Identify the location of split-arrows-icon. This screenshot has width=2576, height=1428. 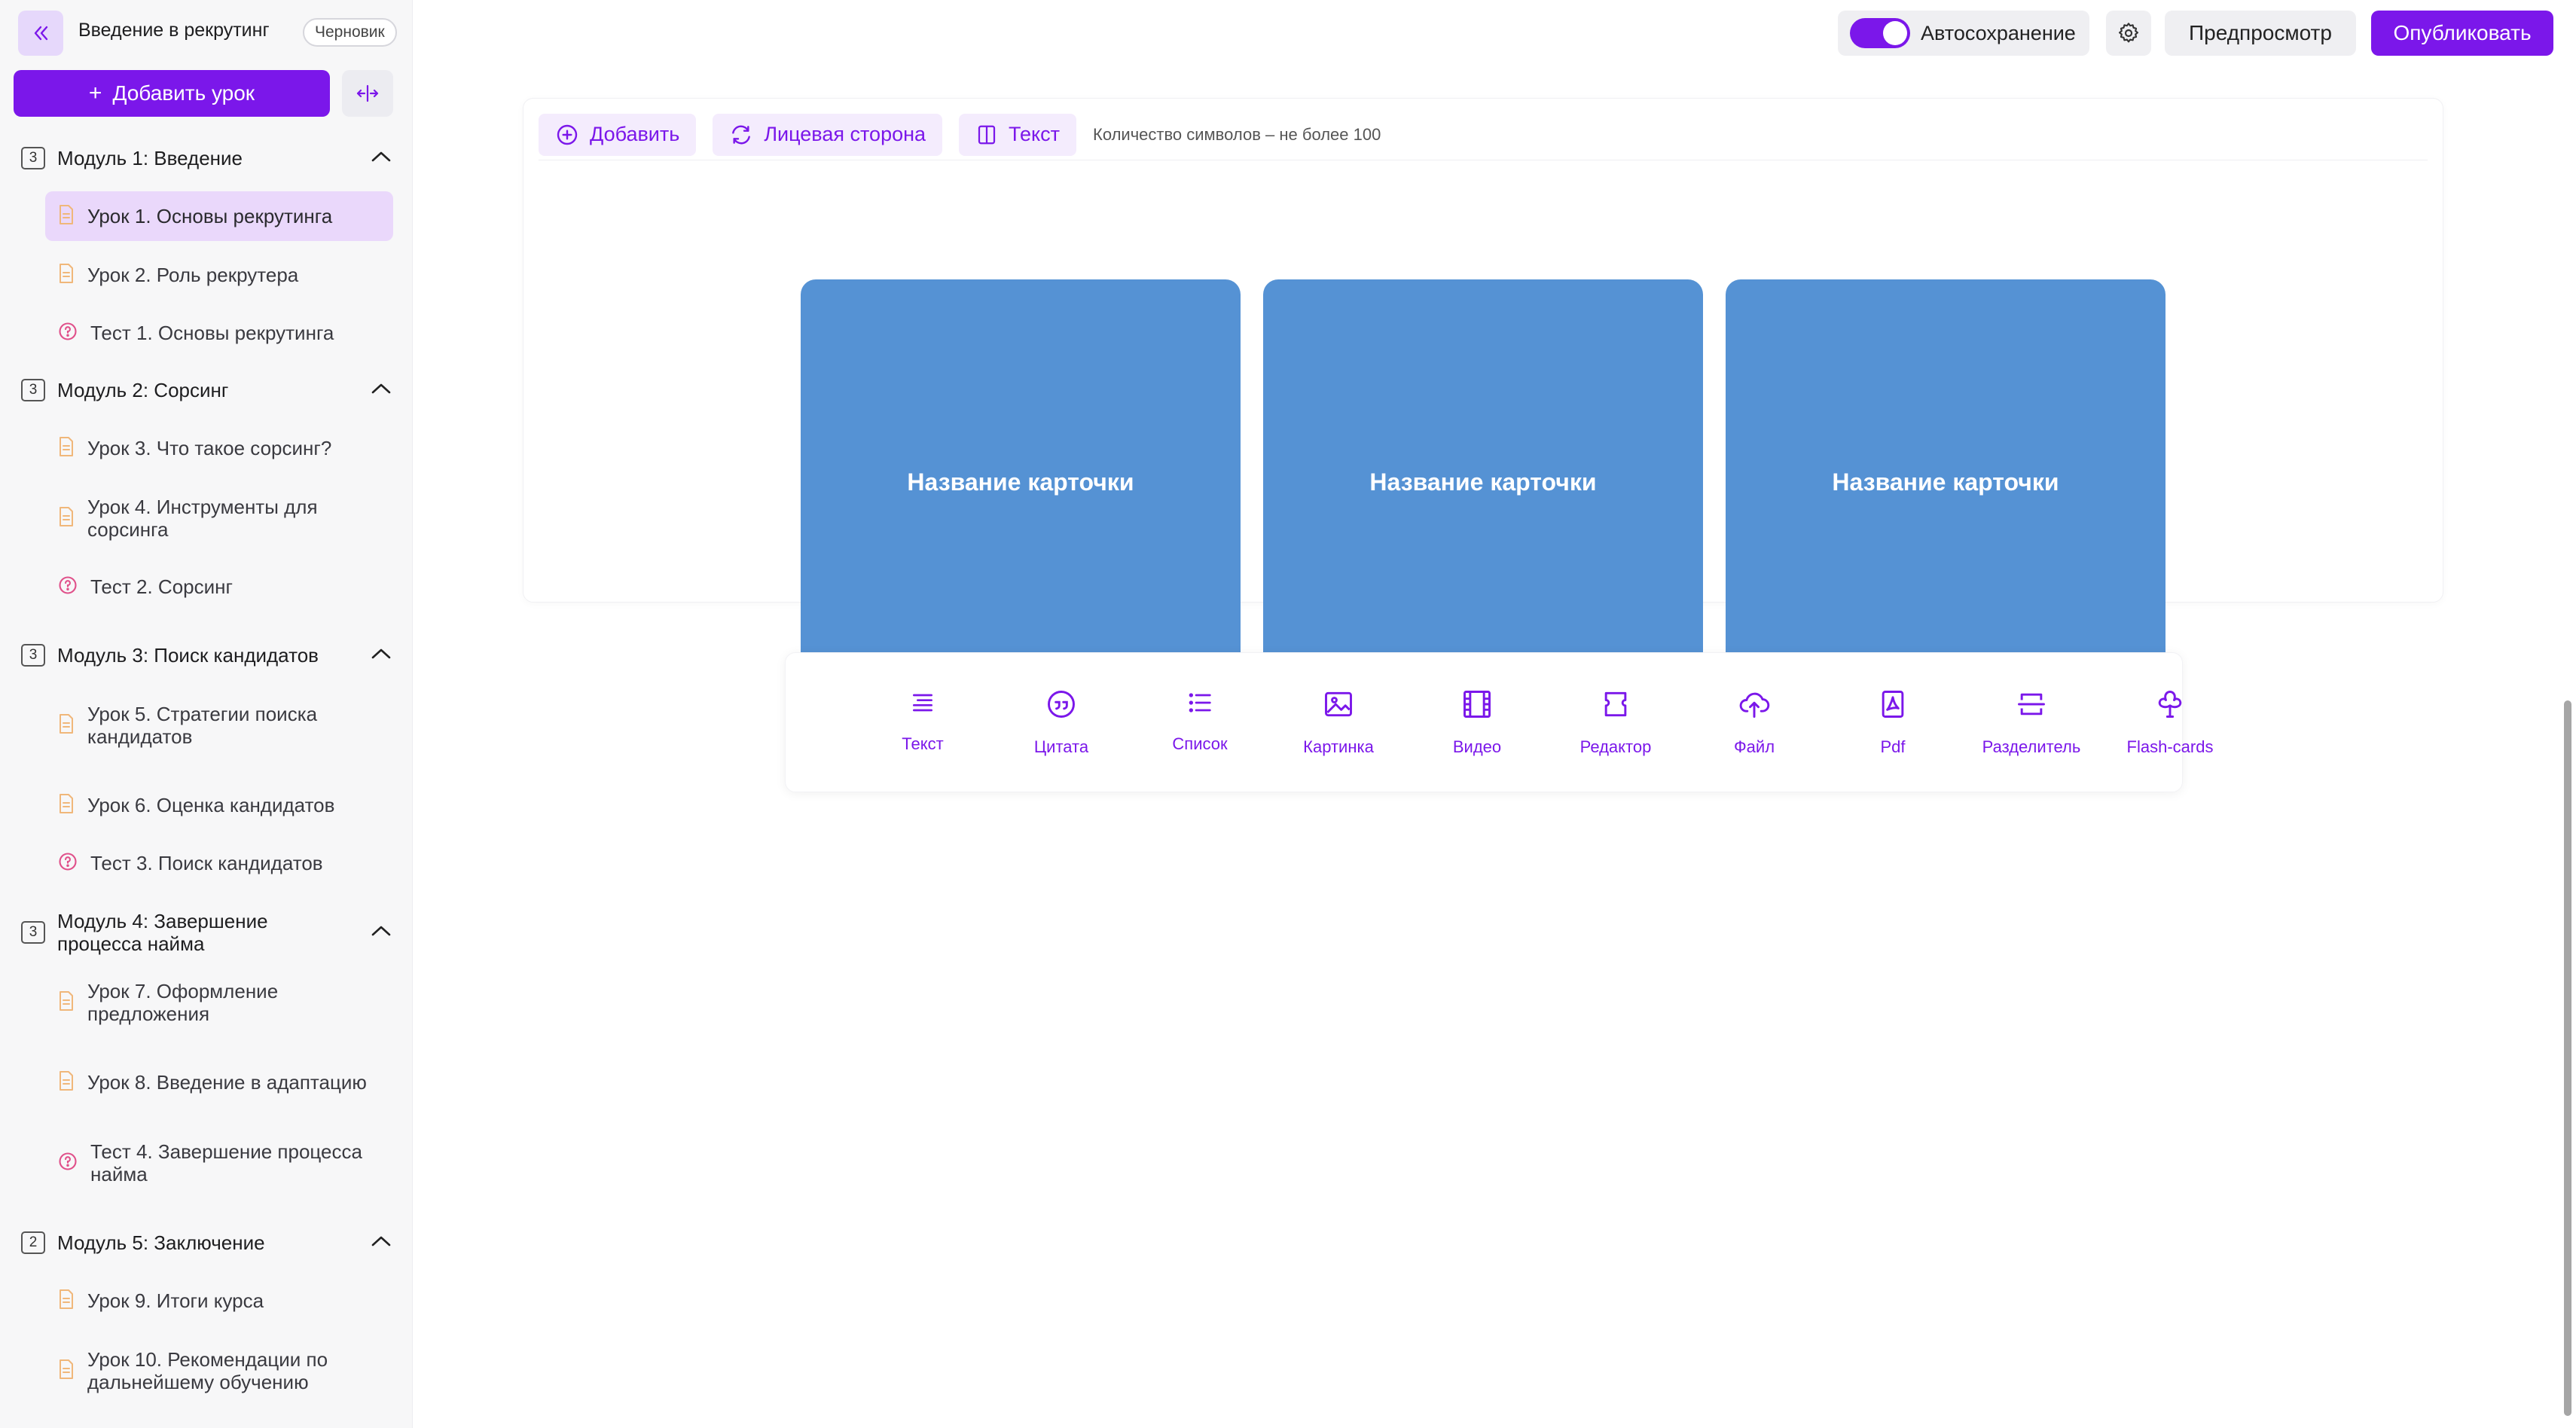
(368, 93).